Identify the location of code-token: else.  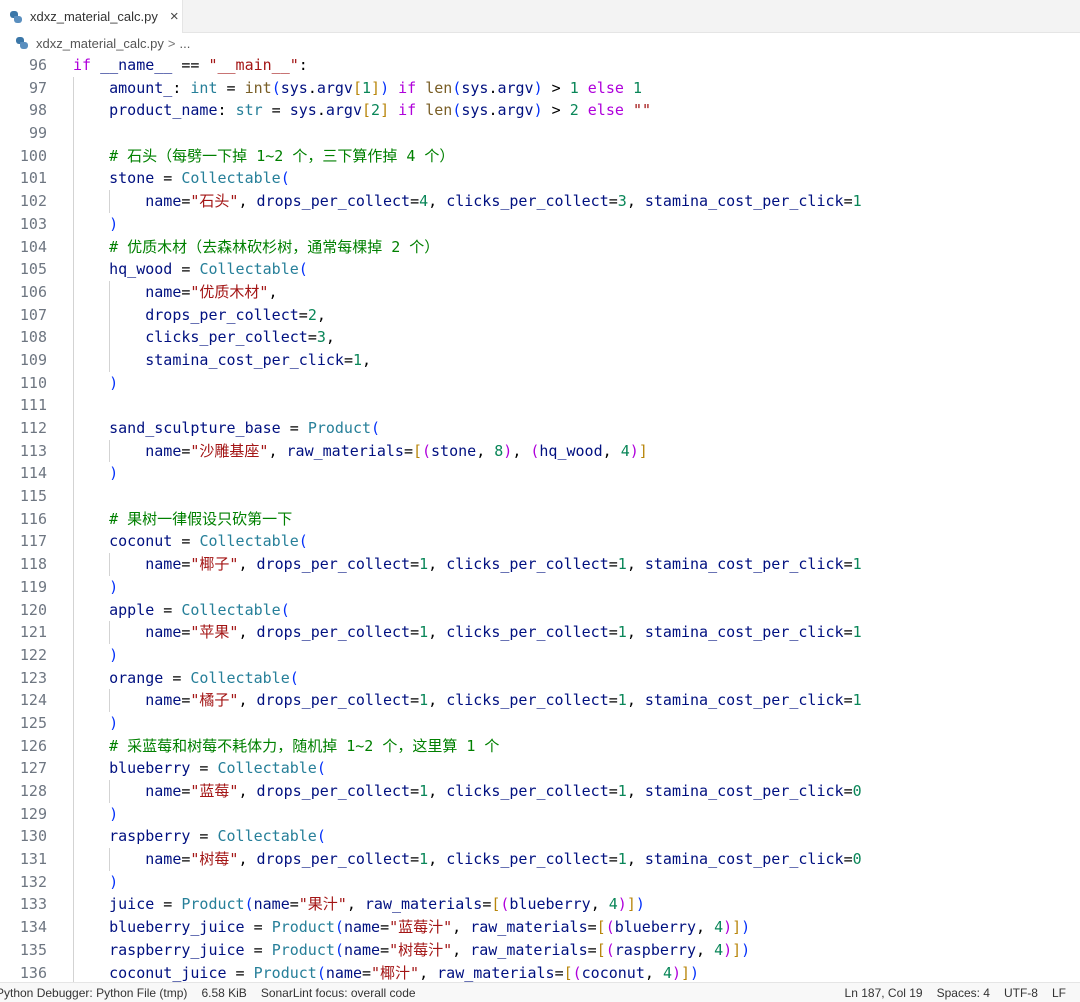
(605, 87).